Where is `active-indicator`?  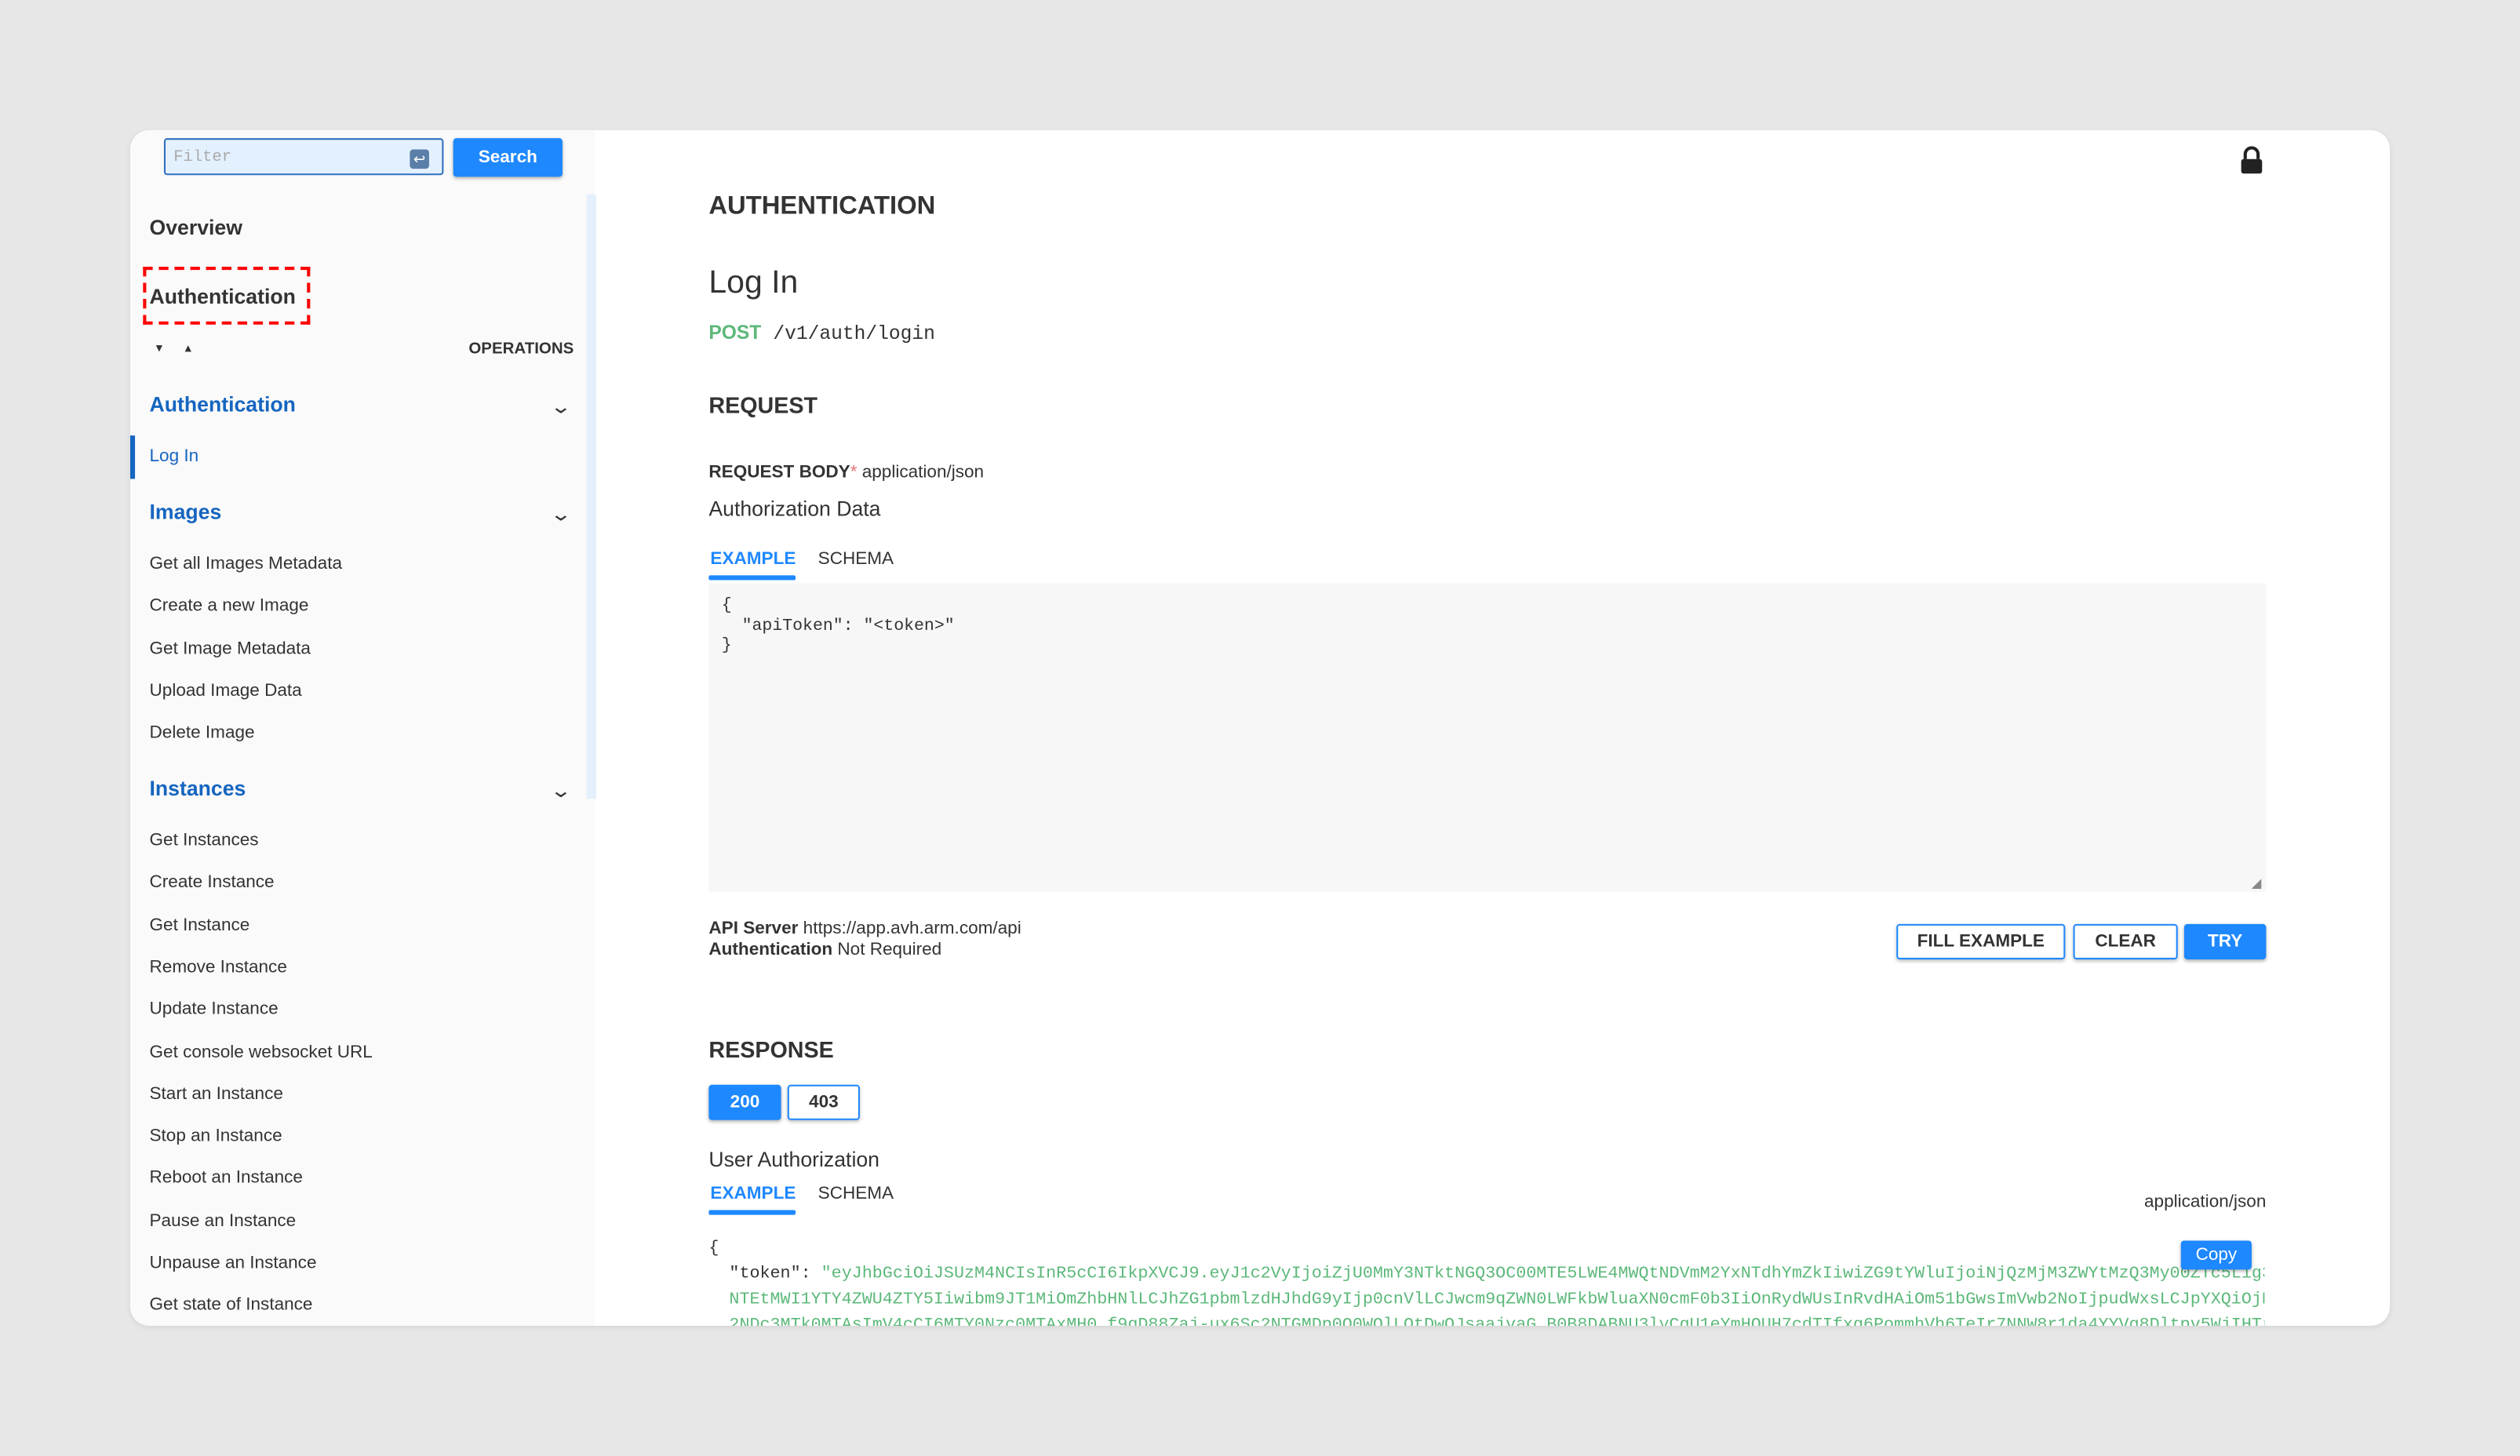
active-indicator is located at coordinates (132, 457).